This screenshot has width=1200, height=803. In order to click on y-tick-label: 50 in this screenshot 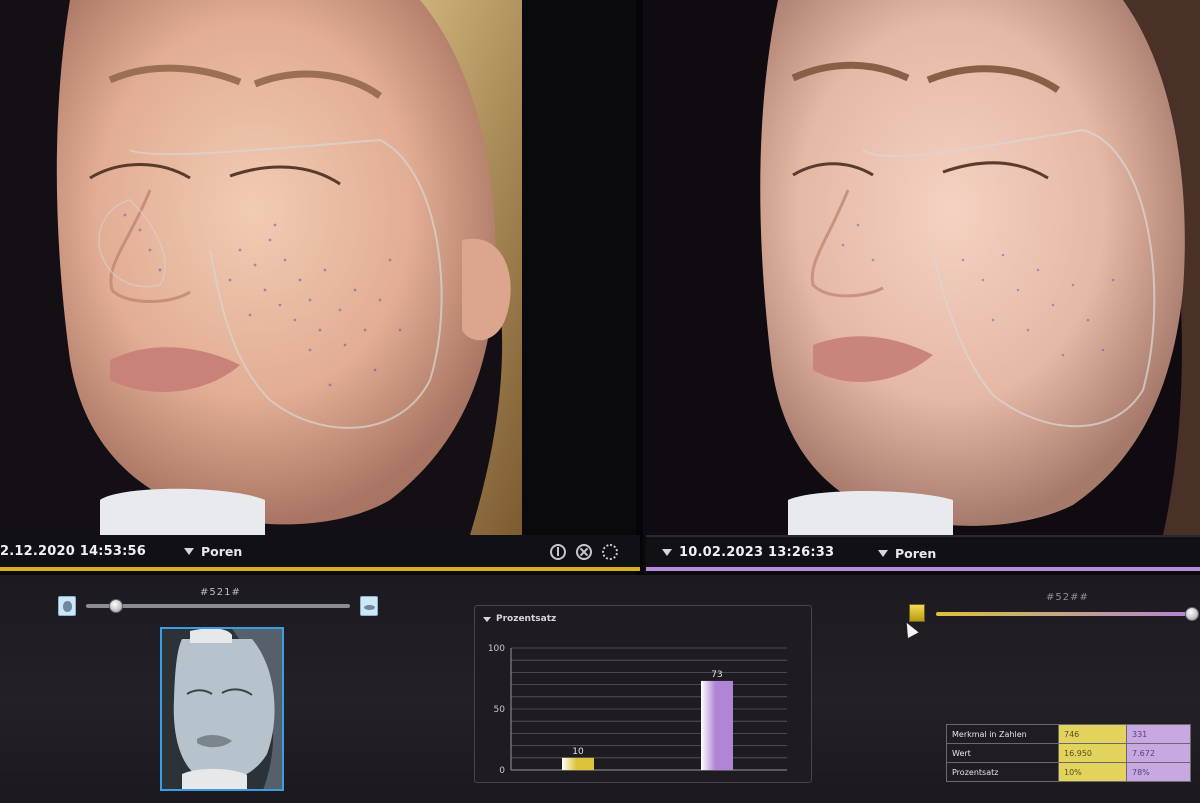, I will do `click(500, 710)`.